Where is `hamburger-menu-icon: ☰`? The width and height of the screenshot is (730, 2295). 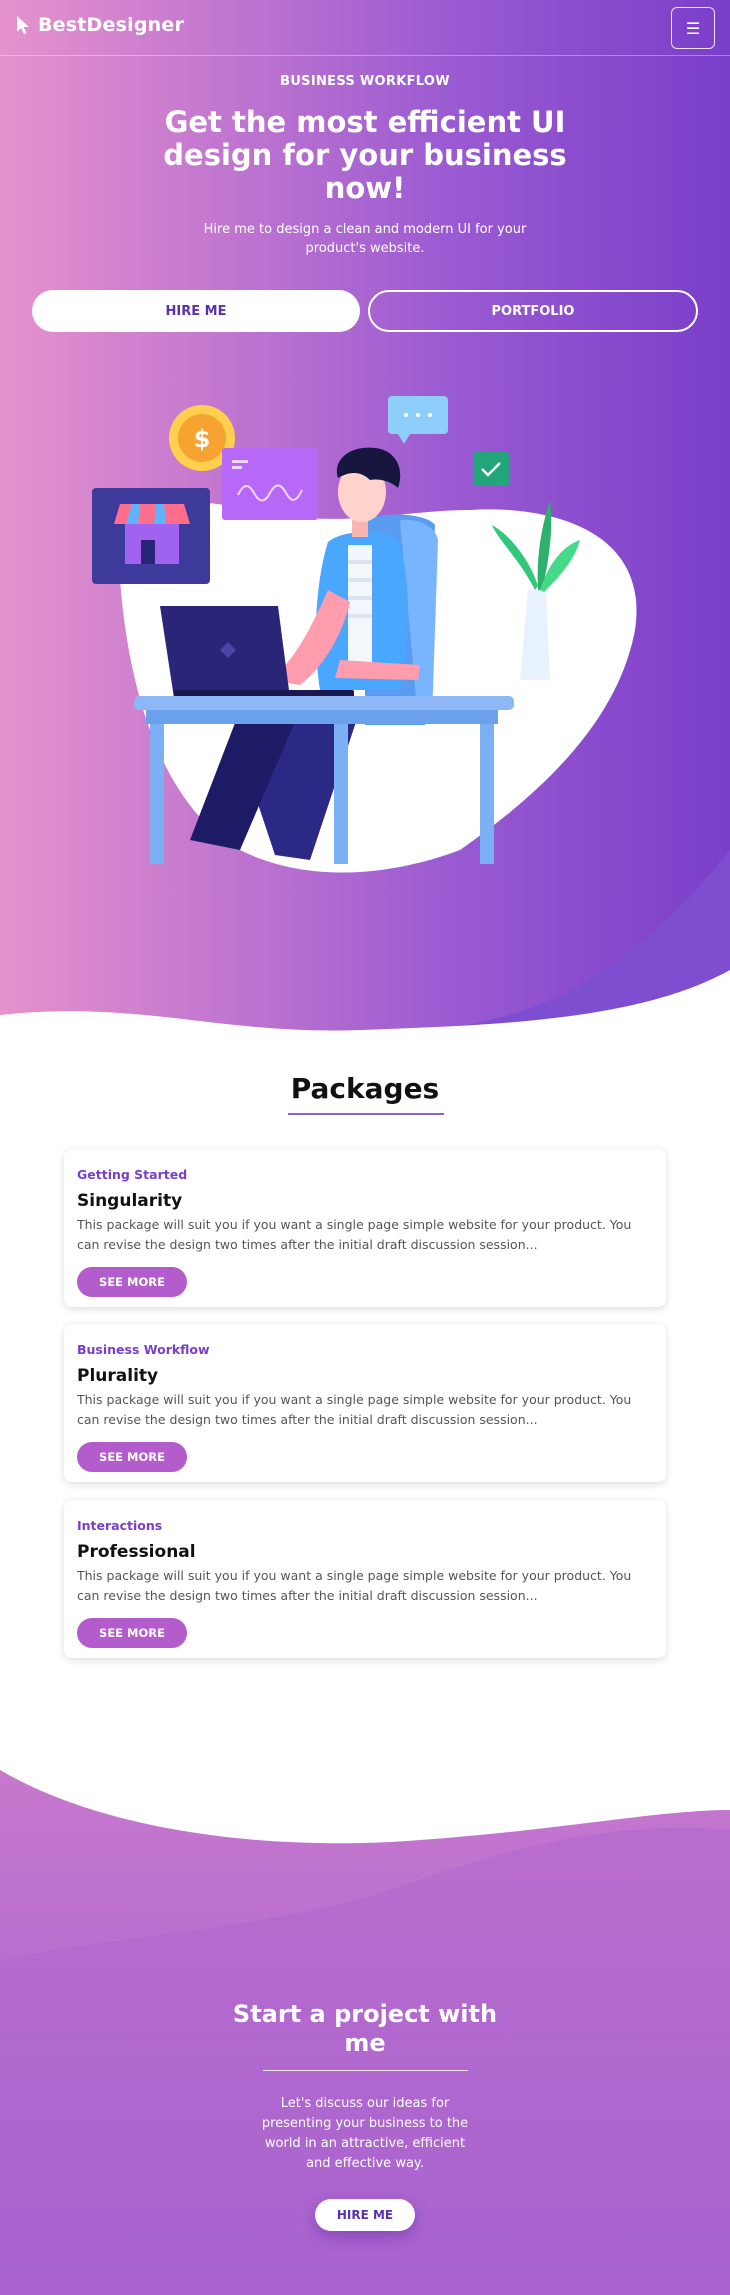
hamburger-menu-icon: ☰ is located at coordinates (693, 28).